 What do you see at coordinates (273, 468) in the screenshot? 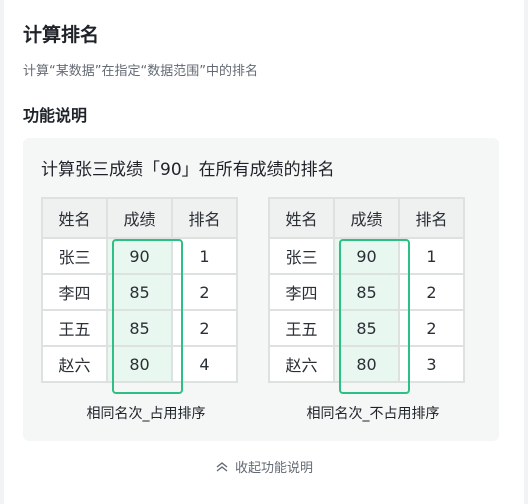
I see `collapse-label: 收起功能说明` at bounding box center [273, 468].